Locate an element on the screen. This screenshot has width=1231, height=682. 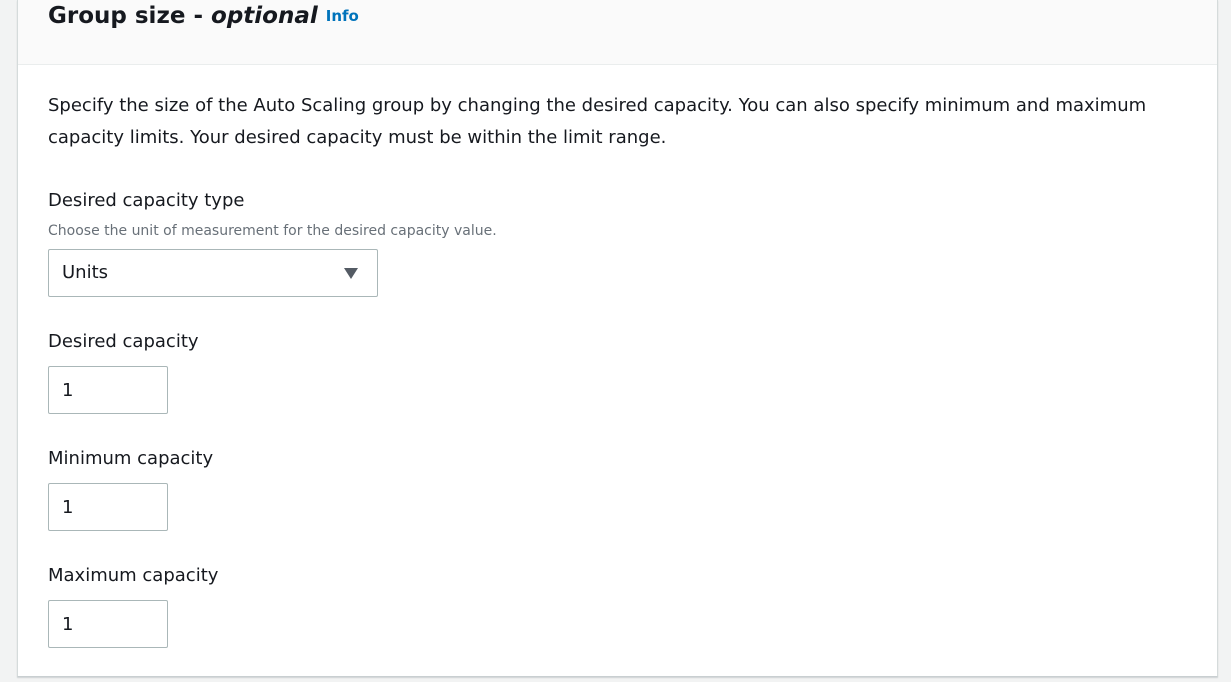
caret-down-icon is located at coordinates (351, 273).